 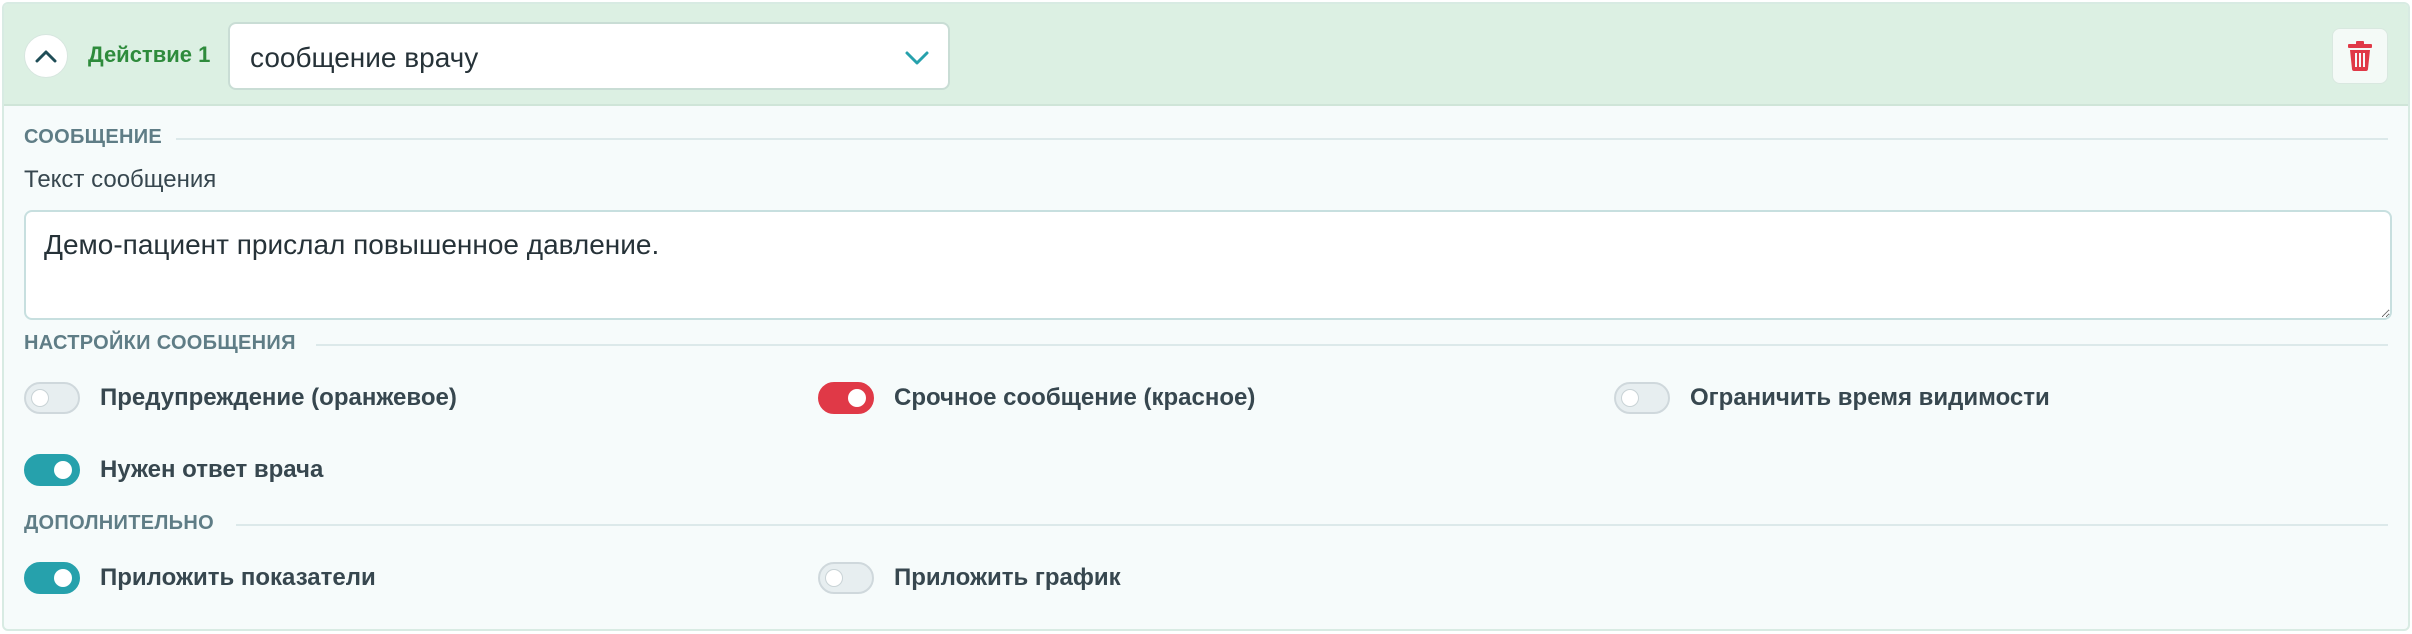 I want to click on toggle-label: Приложить показатели, so click(x=238, y=577).